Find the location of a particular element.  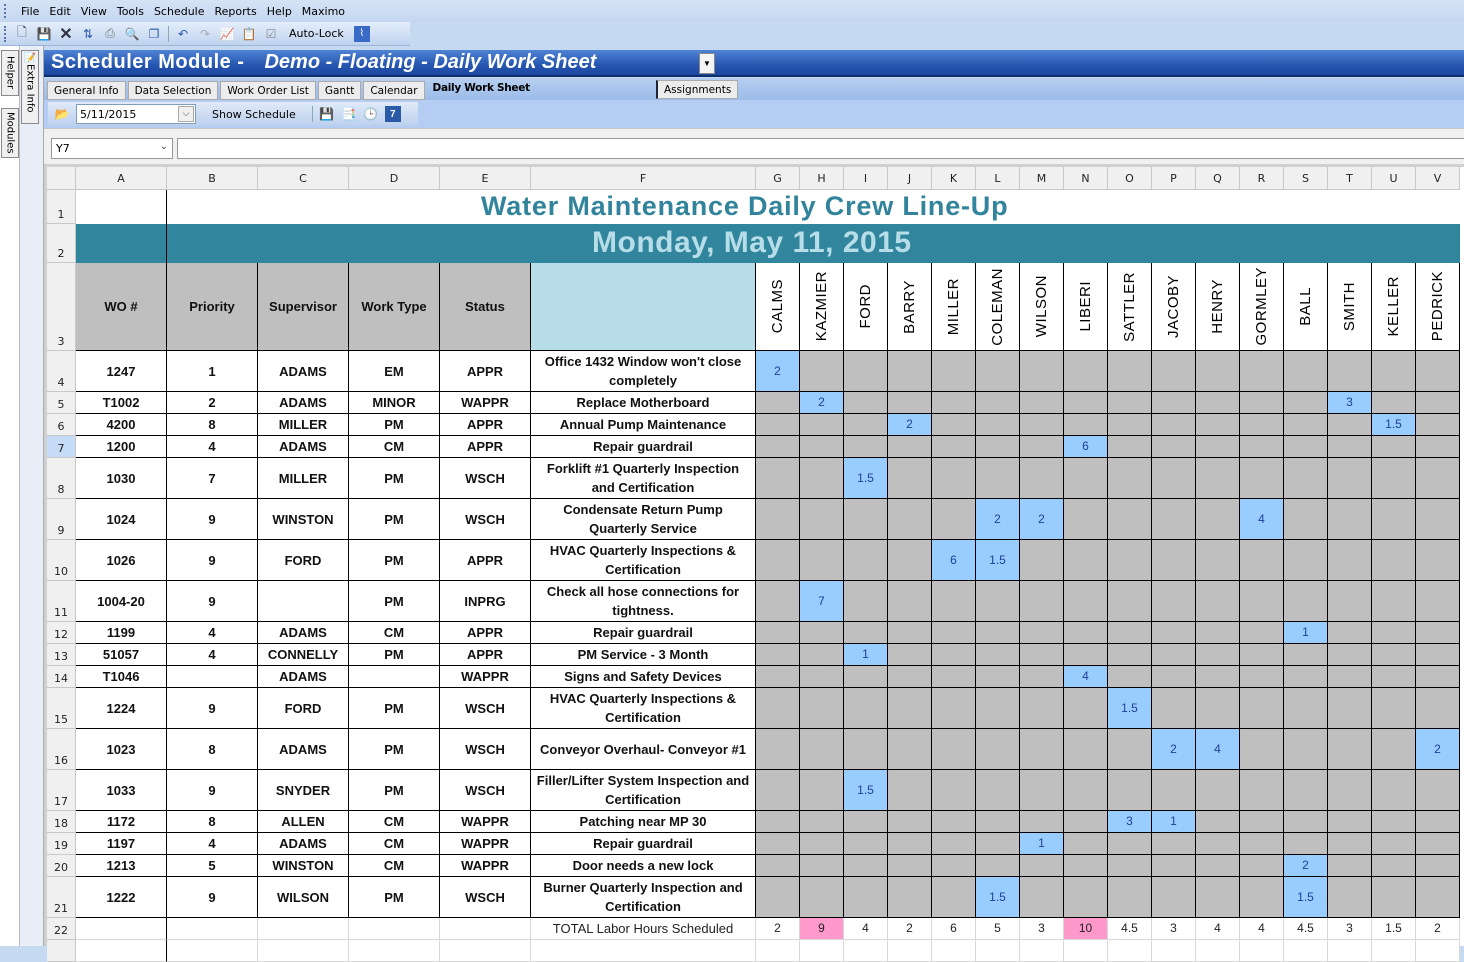

total-hours-jacoby: 3 is located at coordinates (1174, 929).